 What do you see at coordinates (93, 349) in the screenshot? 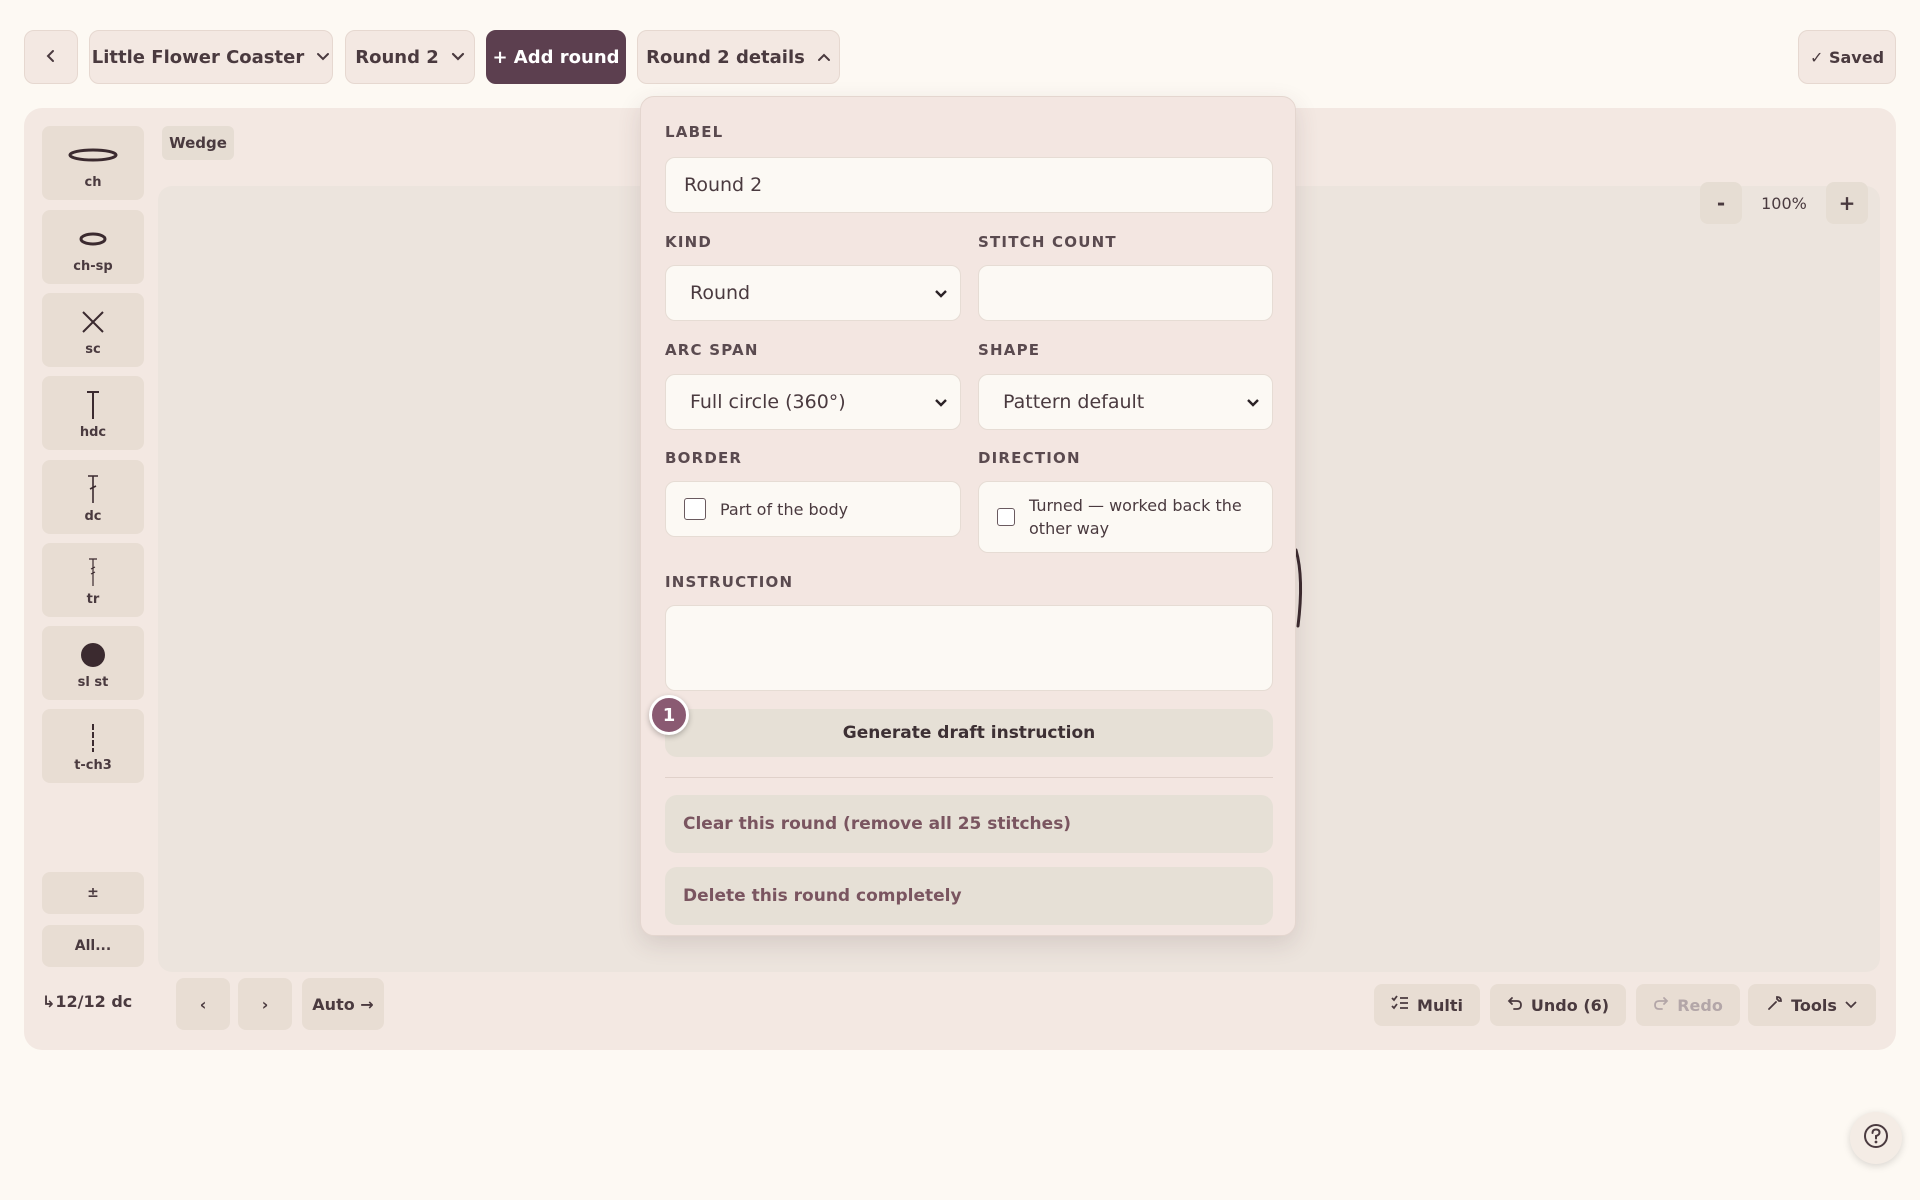
I see `stitch-tool-label: sc` at bounding box center [93, 349].